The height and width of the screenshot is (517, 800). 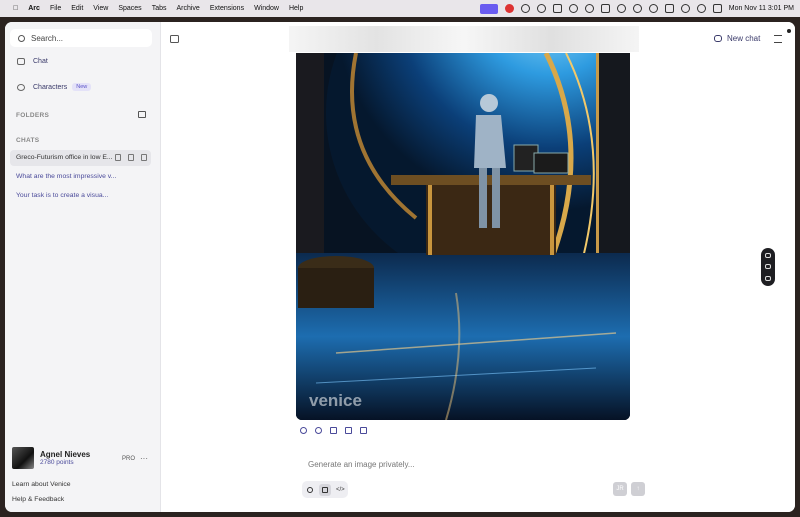 I want to click on chat-bubble-icon, so click(x=309, y=489).